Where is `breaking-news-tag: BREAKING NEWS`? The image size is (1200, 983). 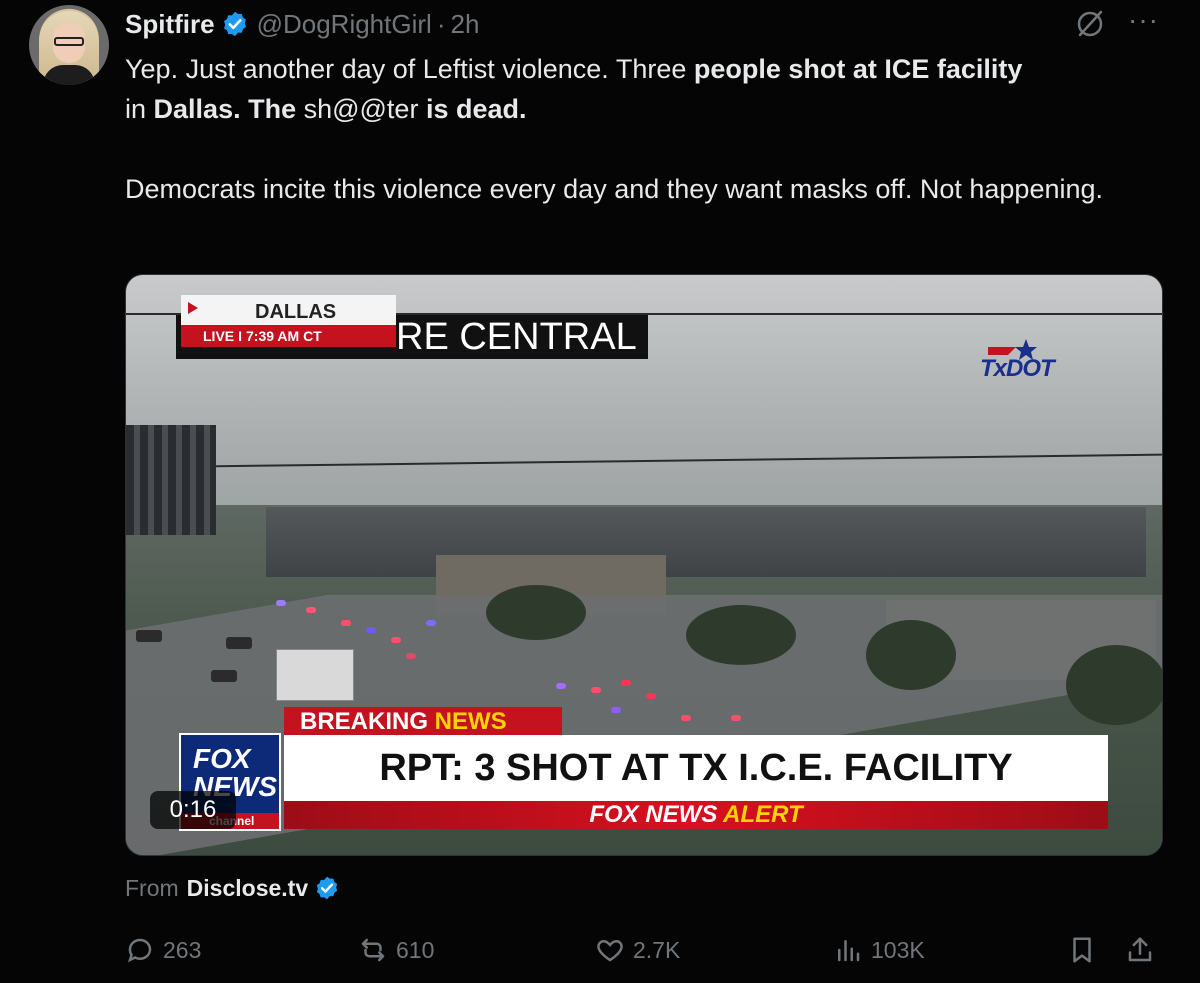 breaking-news-tag: BREAKING NEWS is located at coordinates (423, 722).